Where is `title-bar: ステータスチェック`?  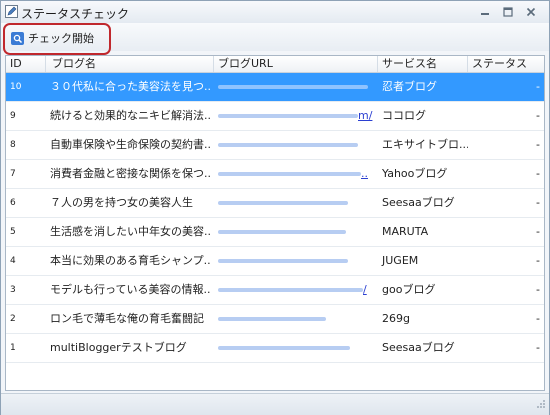
title-bar: ステータスチェック is located at coordinates (275, 12).